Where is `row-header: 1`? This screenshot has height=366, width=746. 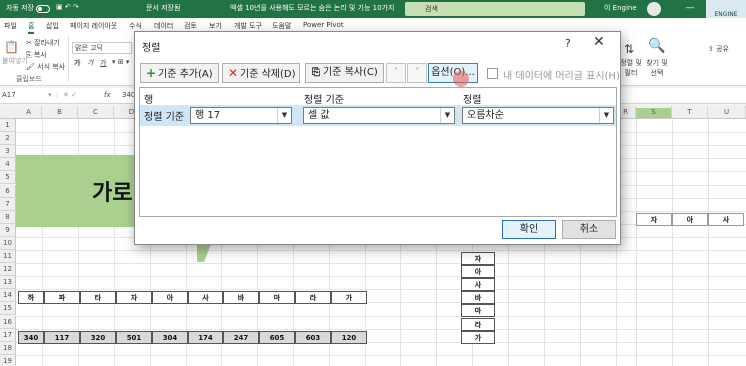 row-header: 1 is located at coordinates (8, 126).